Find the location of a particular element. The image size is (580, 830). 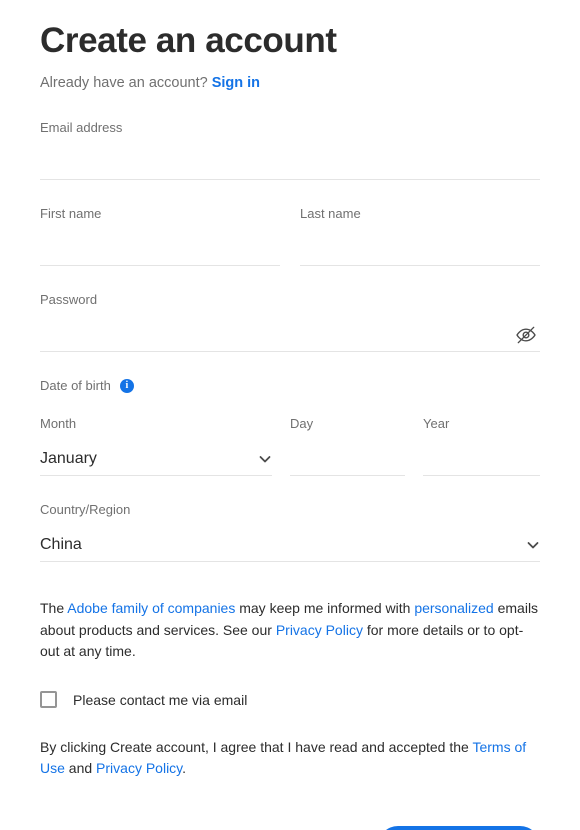

sign-in-link: Sign in is located at coordinates (236, 83).